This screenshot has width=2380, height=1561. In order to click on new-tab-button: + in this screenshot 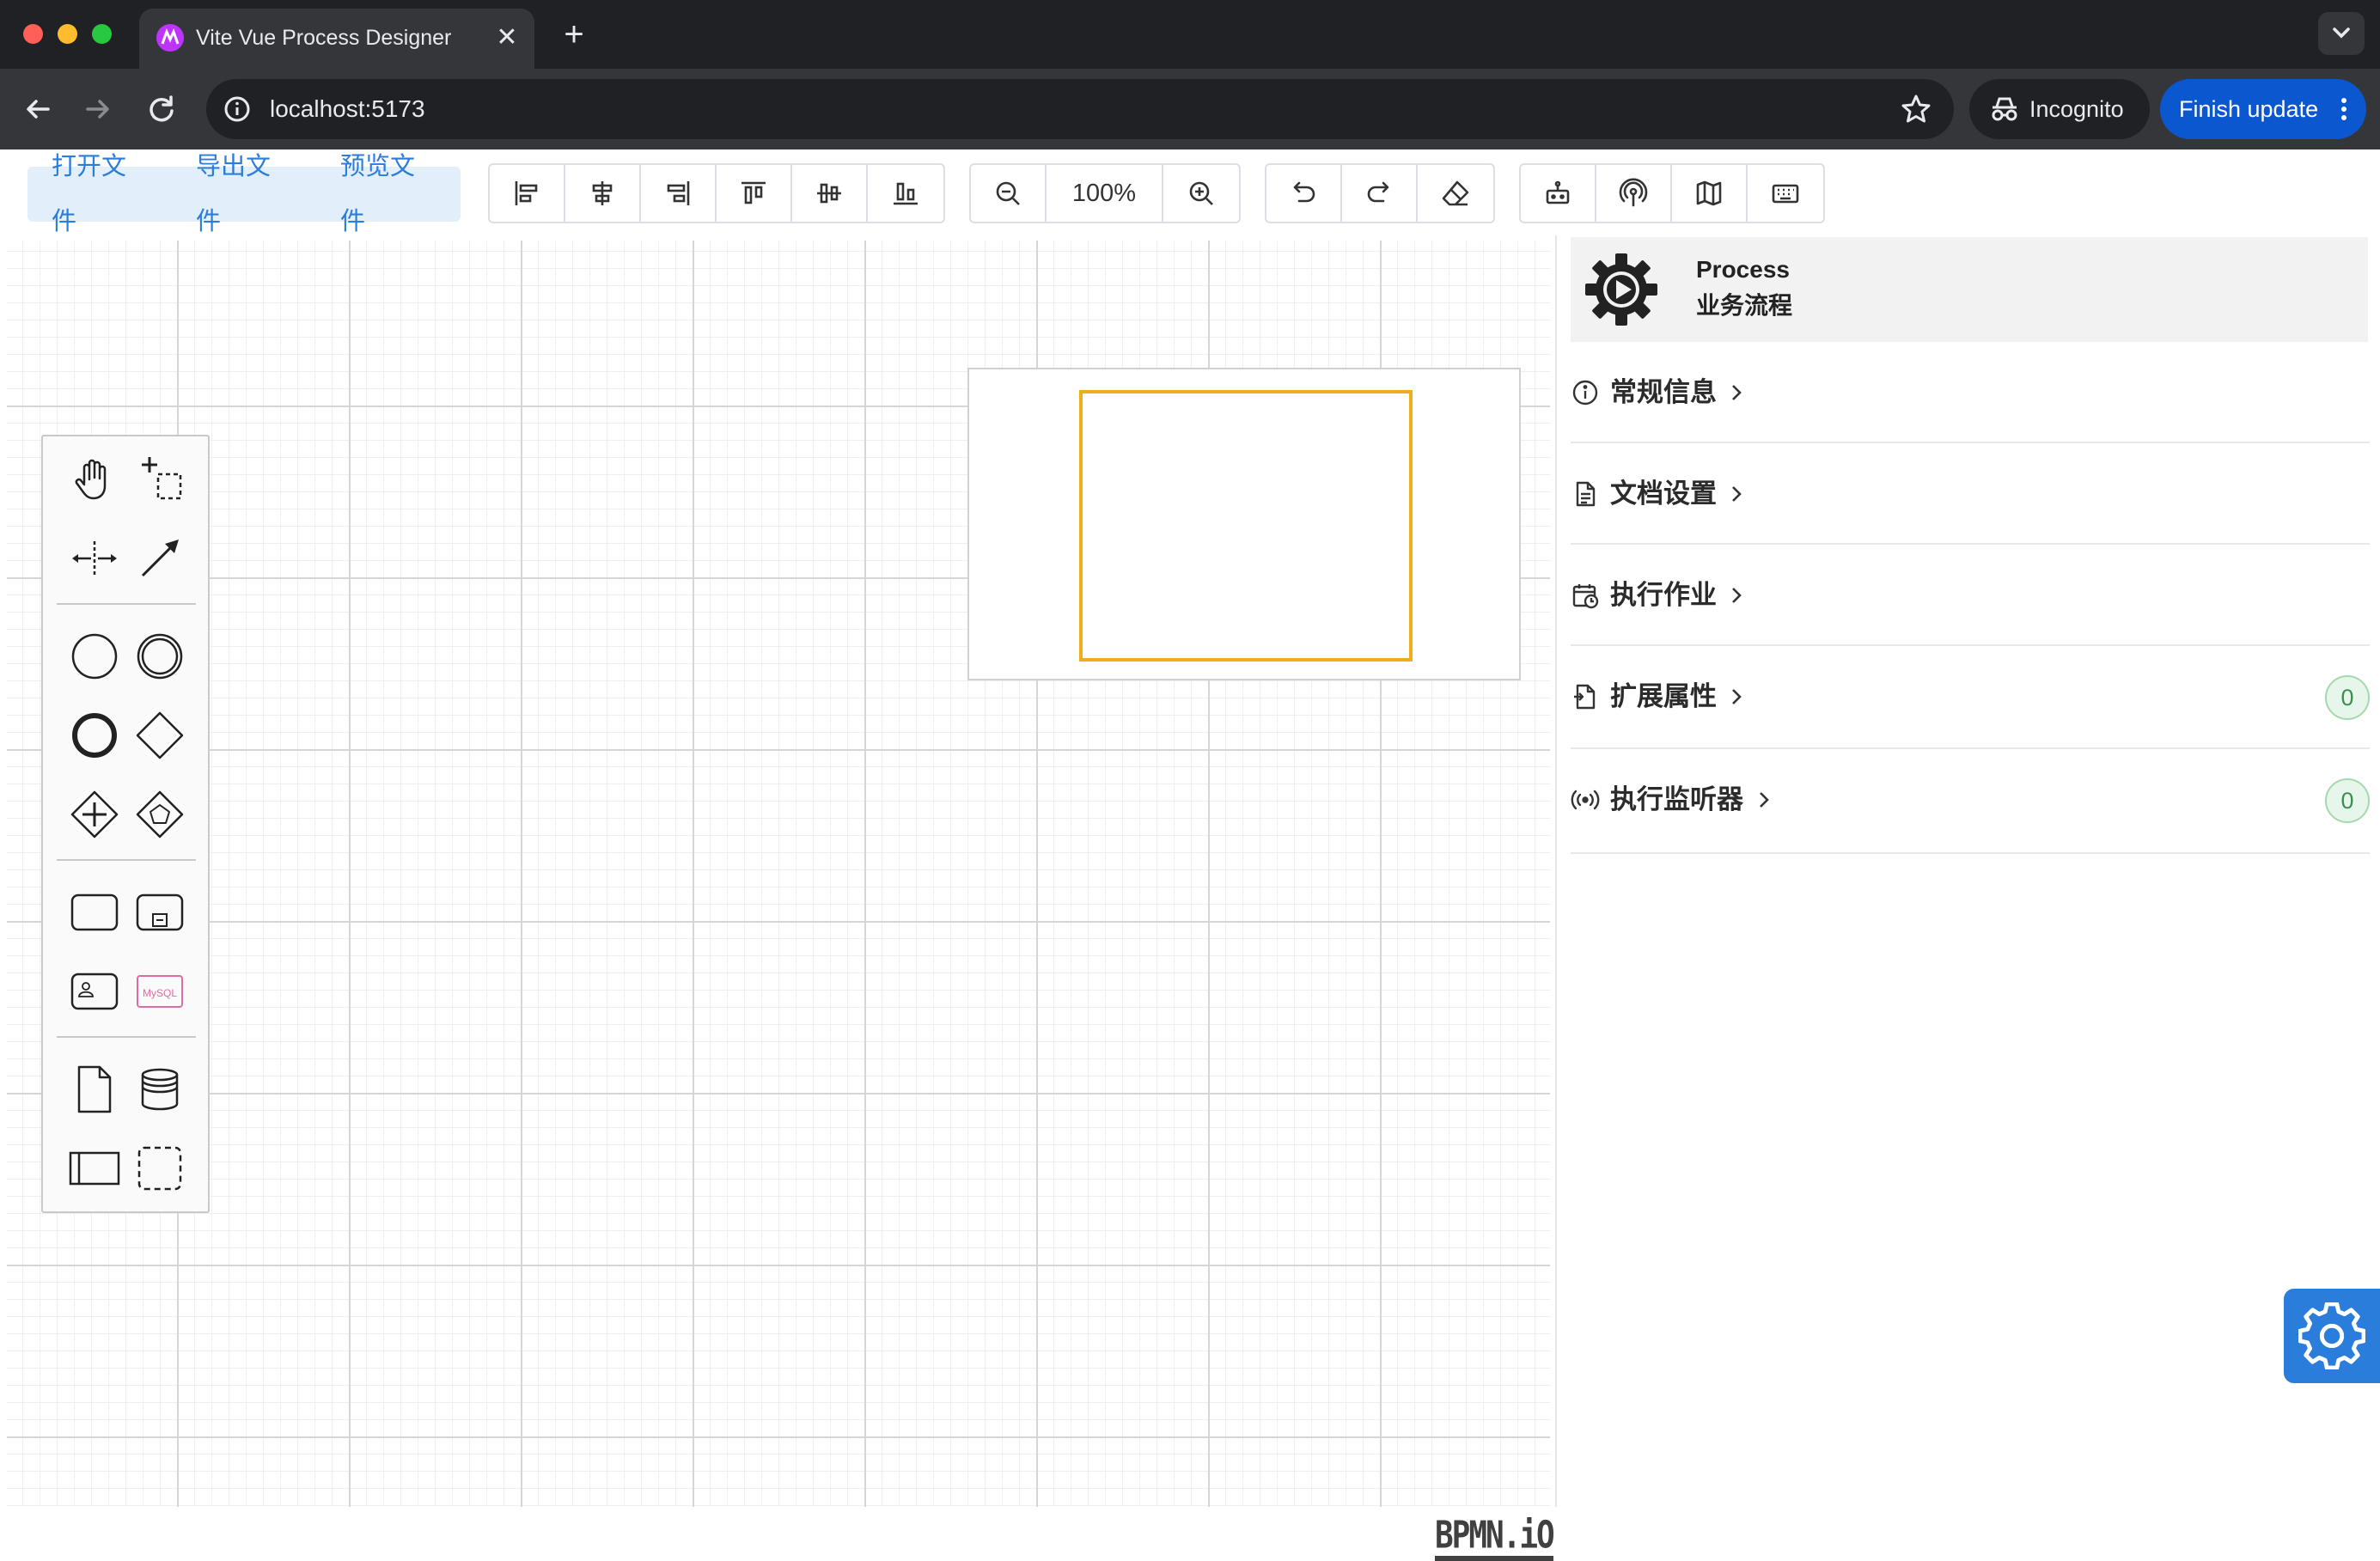, I will do `click(574, 34)`.